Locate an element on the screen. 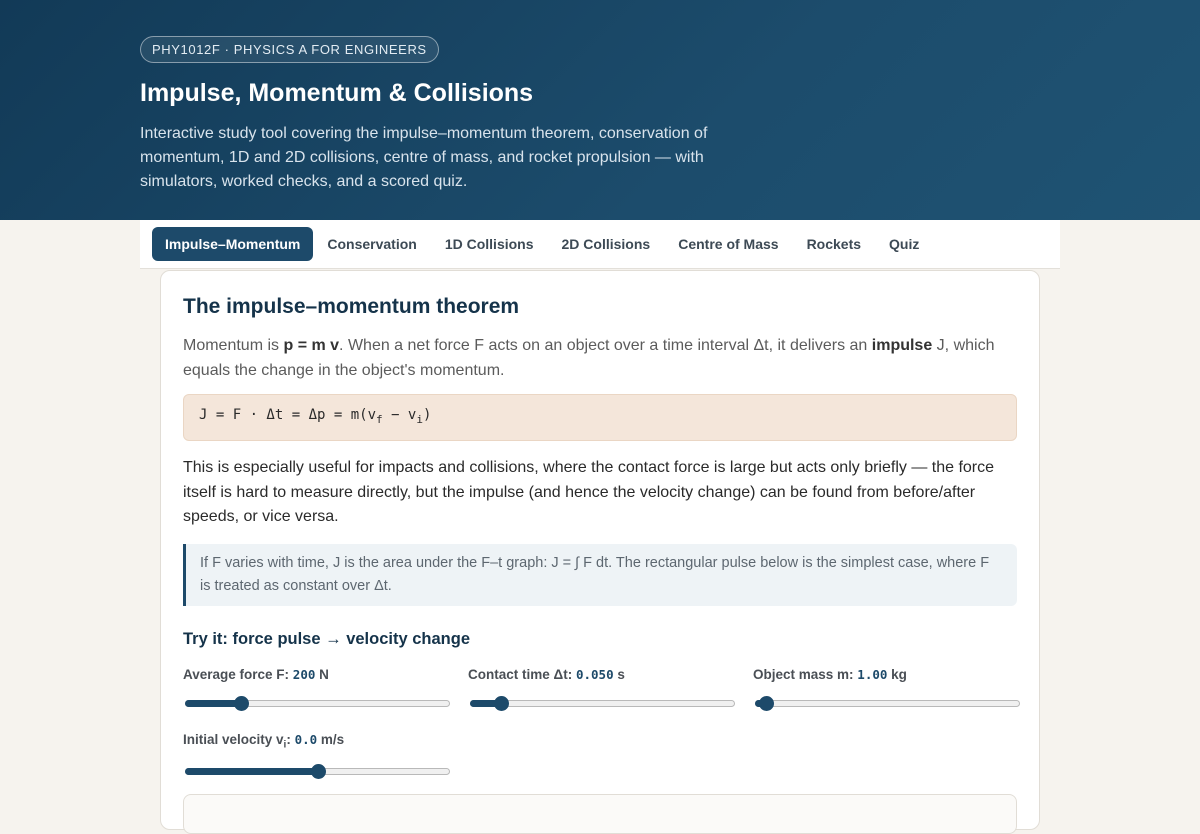 This screenshot has height=834, width=1200. tab-2d-collisions: 2D Collisions is located at coordinates (606, 244).